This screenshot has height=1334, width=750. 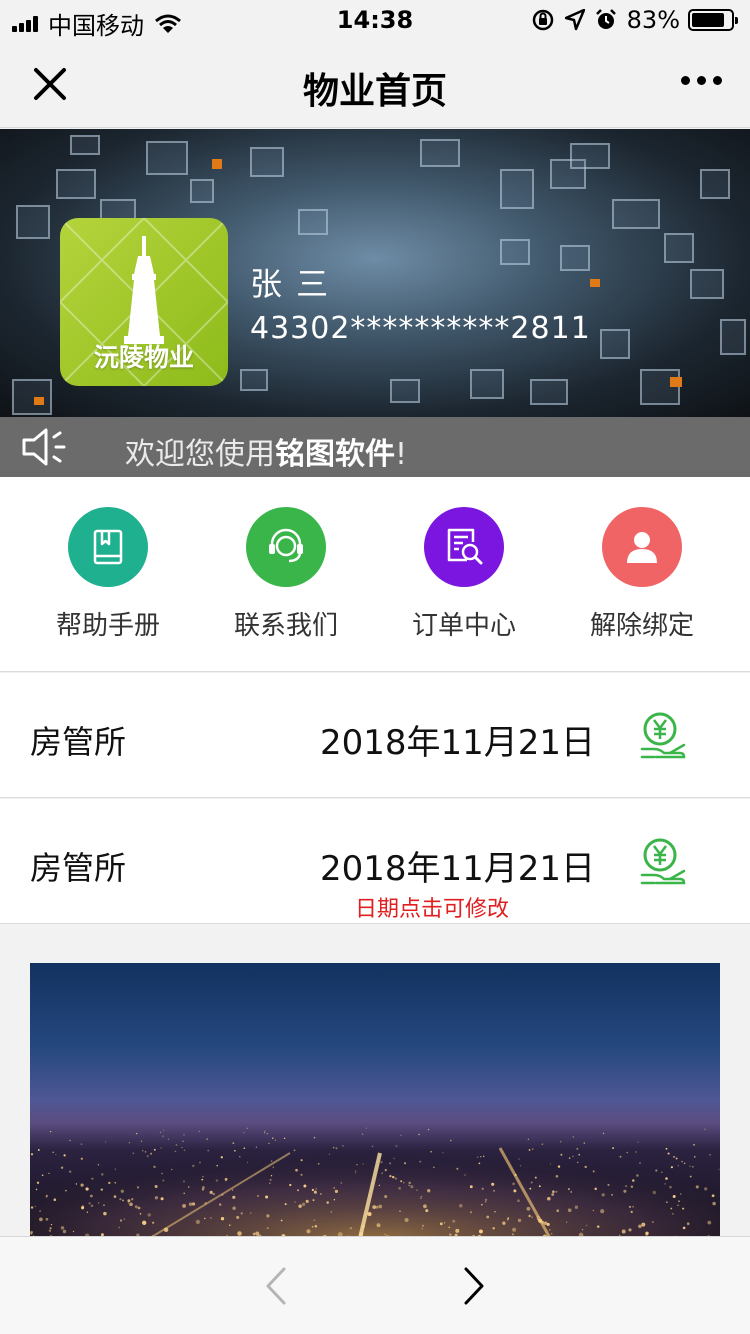 I want to click on list-item: 房管所 2018年11月21日 日期点击可修改, so click(x=375, y=861).